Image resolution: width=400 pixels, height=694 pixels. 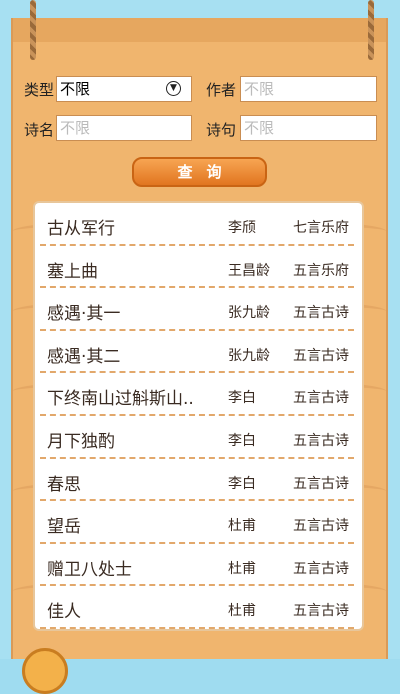 I want to click on poem-title: 下终南山过斛斯山.., so click(x=120, y=399).